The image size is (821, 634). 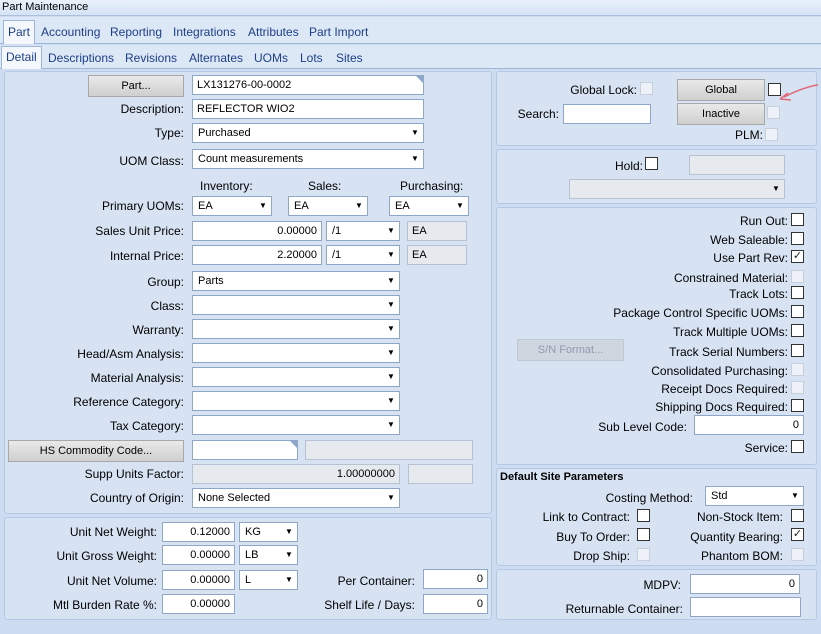 I want to click on per-container-field: 0, so click(x=455, y=579).